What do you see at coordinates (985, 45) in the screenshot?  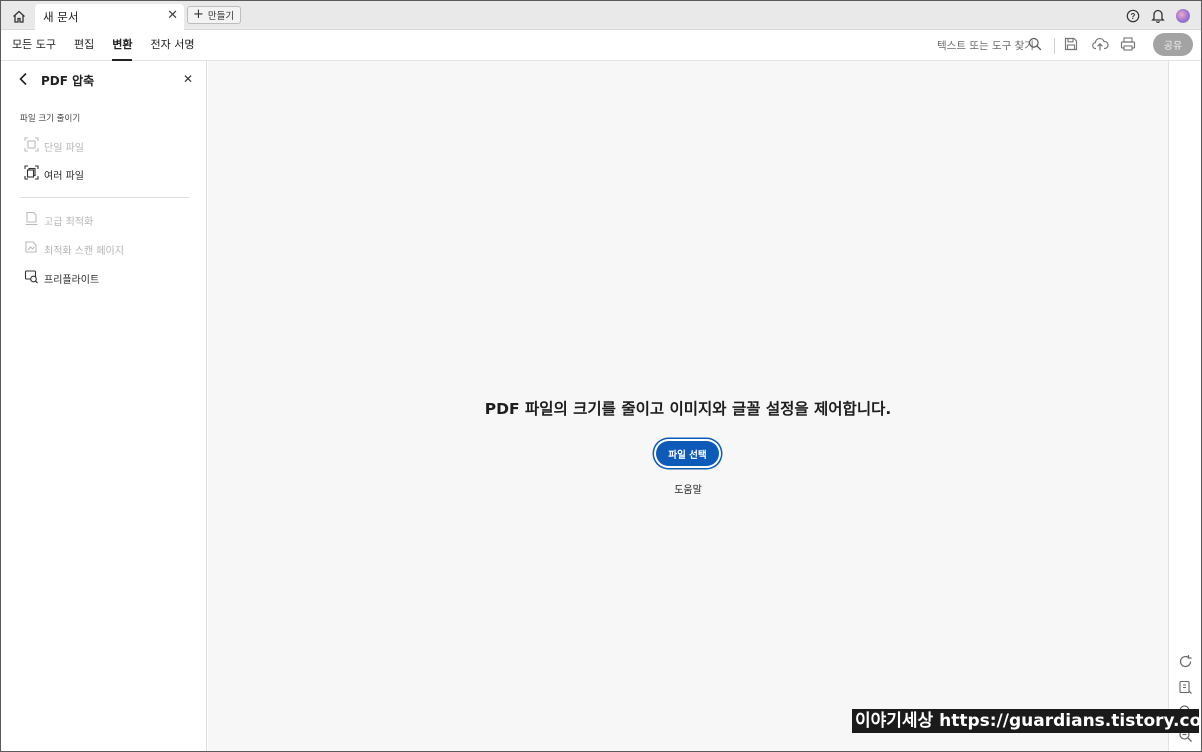 I see `search-input: 텍스트 또는 도구 찾기` at bounding box center [985, 45].